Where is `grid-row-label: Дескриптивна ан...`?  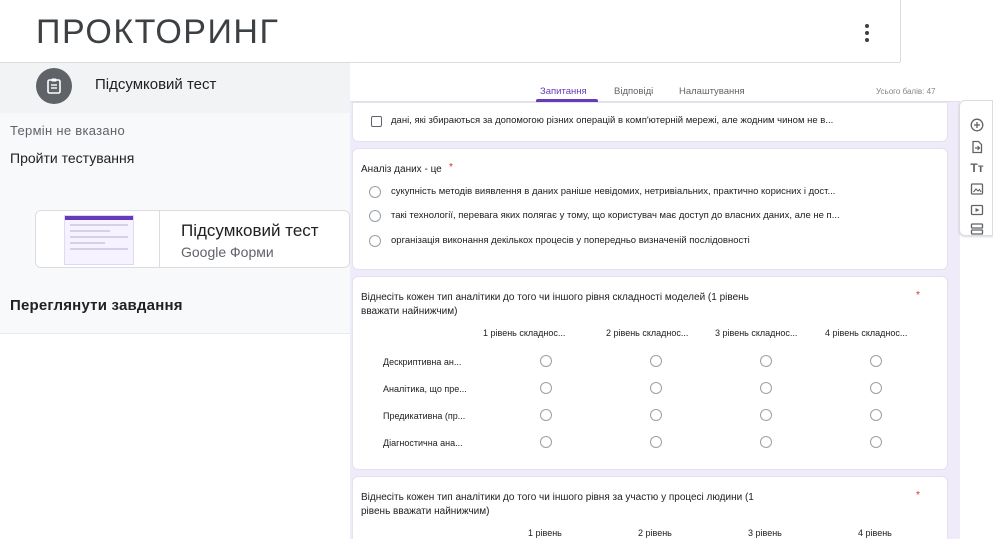 grid-row-label: Дескриптивна ан... is located at coordinates (422, 362).